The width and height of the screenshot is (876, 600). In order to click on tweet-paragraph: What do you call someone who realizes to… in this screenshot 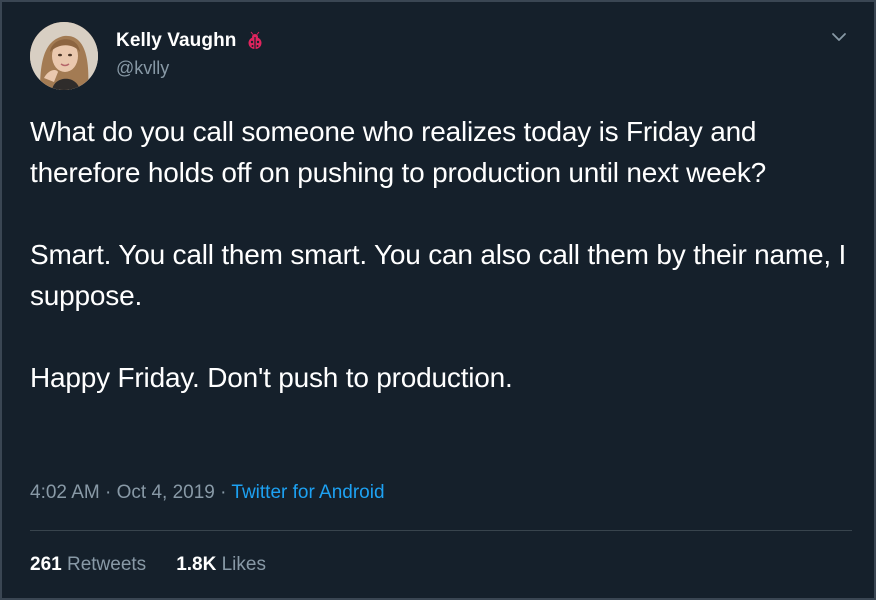, I will do `click(398, 152)`.